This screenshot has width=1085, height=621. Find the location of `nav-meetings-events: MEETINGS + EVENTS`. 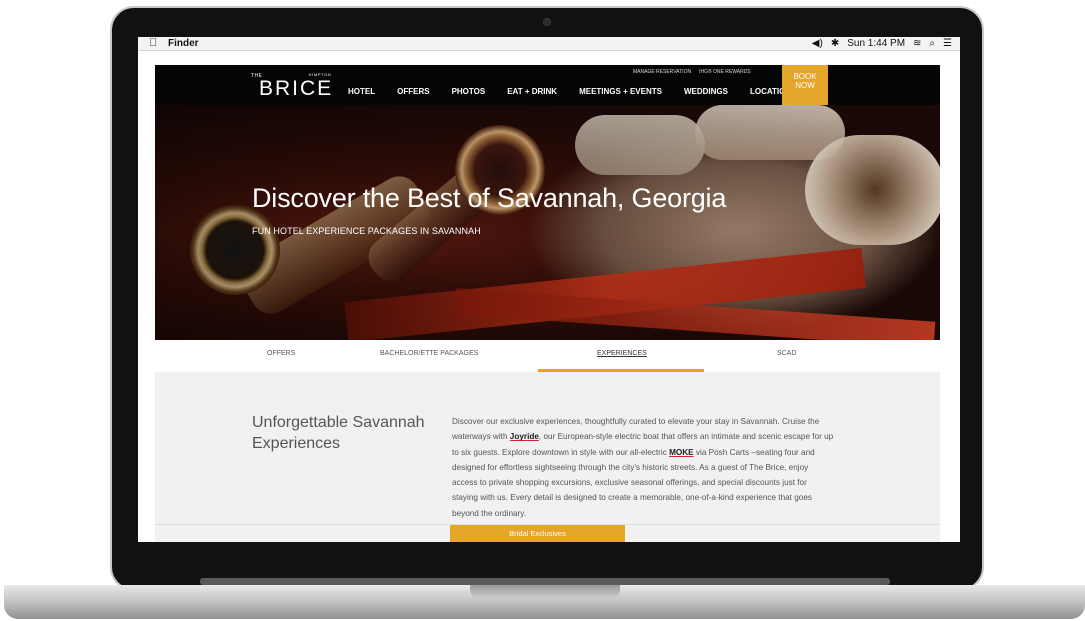

nav-meetings-events: MEETINGS + EVENTS is located at coordinates (620, 91).